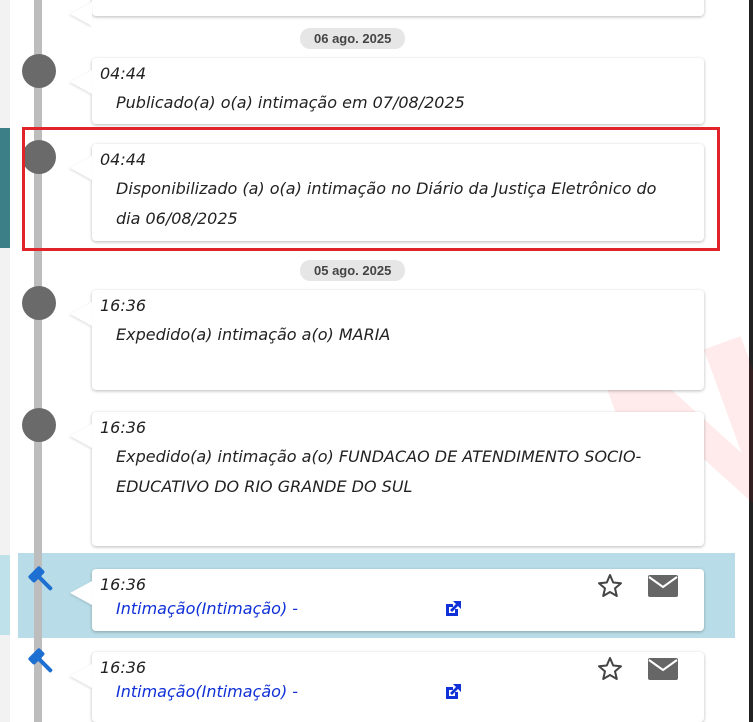  Describe the element at coordinates (253, 334) in the screenshot. I see `event-description: Expedido(a) intimação a(o) MARIA` at that location.